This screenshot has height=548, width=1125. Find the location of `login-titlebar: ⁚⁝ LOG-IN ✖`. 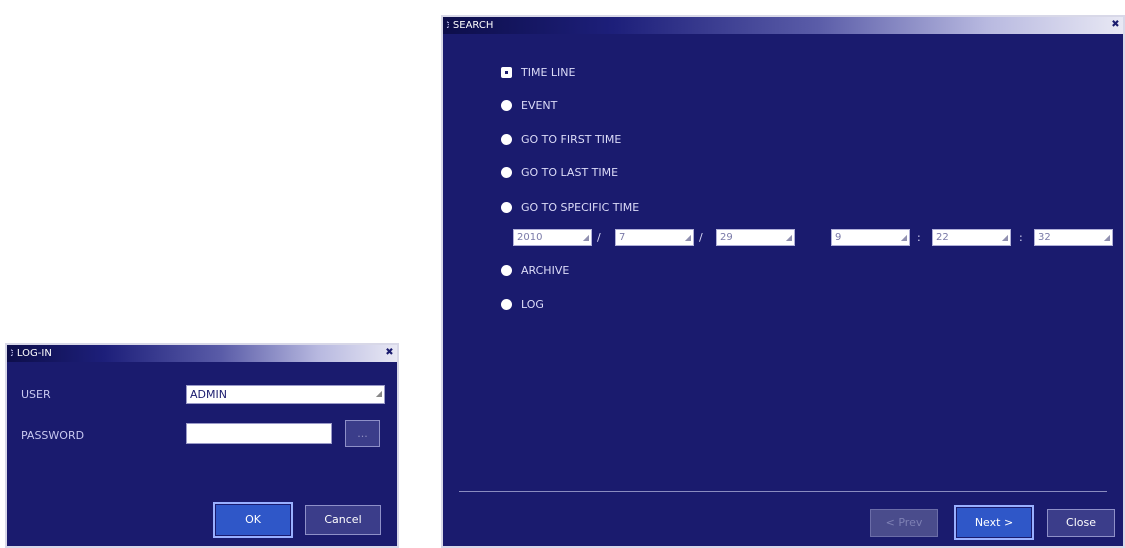

login-titlebar: ⁚⁝ LOG-IN ✖ is located at coordinates (202, 353).